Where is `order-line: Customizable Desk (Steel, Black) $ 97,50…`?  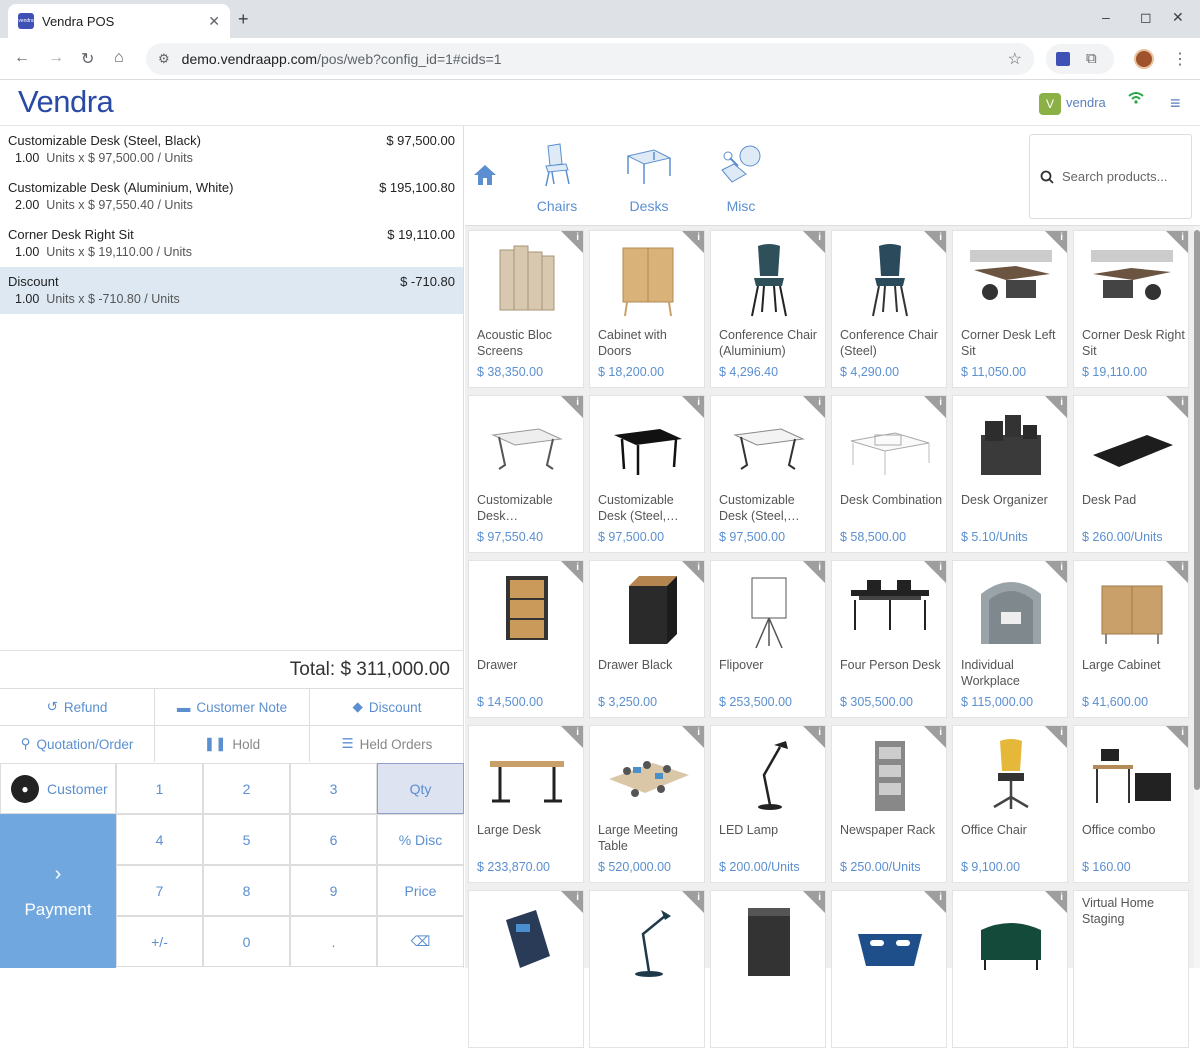 order-line: Customizable Desk (Steel, Black) $ 97,50… is located at coordinates (231, 149).